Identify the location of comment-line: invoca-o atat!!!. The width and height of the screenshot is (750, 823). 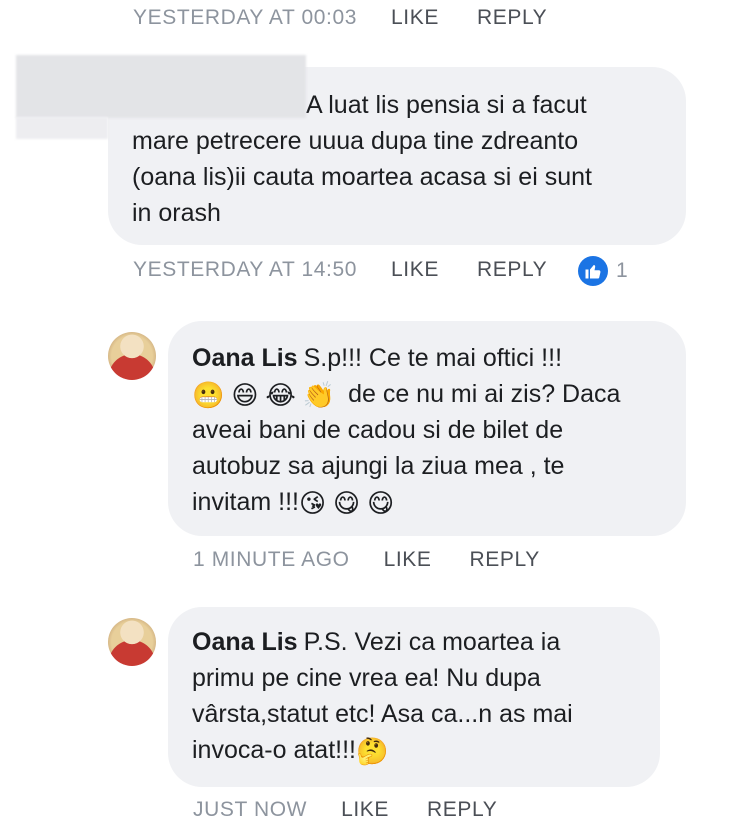
(274, 750).